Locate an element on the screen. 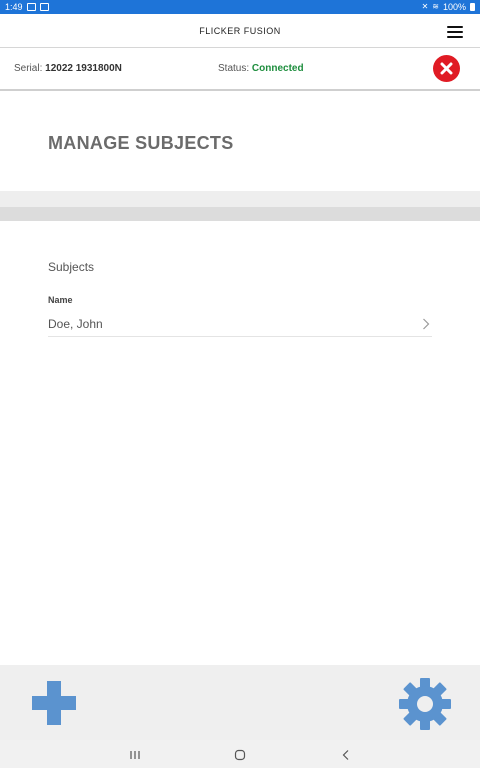  status-bar: 1:49 ✕ ≋ 100% is located at coordinates (240, 7).